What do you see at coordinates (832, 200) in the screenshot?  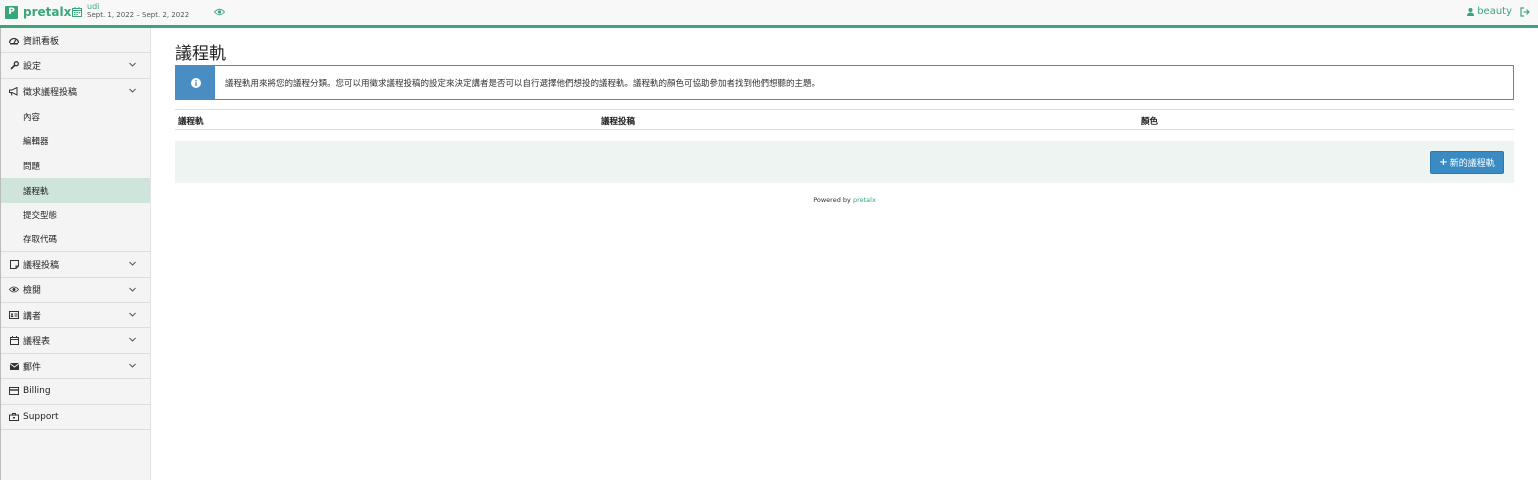 I see `powered-by-prefix: Powered by` at bounding box center [832, 200].